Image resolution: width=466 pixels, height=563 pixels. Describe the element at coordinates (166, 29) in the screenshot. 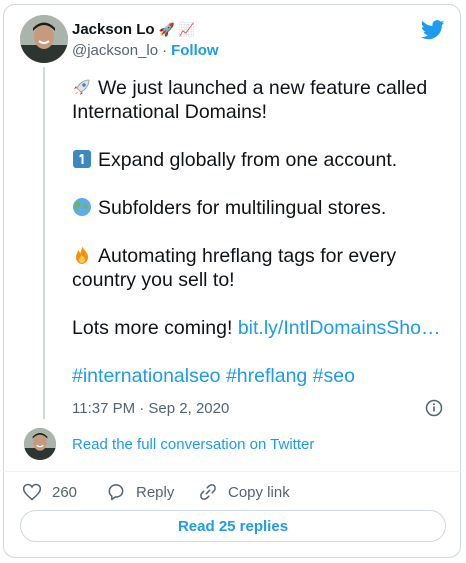

I see `rocket-icon: 🚀` at that location.